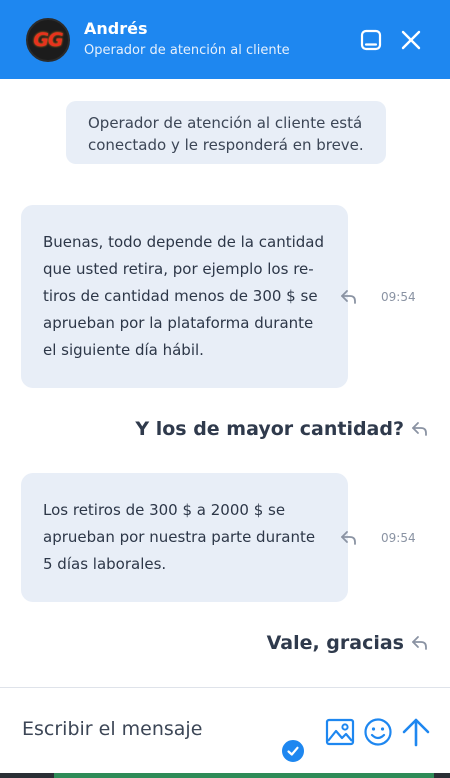 This screenshot has height=778, width=450. What do you see at coordinates (335, 643) in the screenshot?
I see `user-message-text: Vale, gracias` at bounding box center [335, 643].